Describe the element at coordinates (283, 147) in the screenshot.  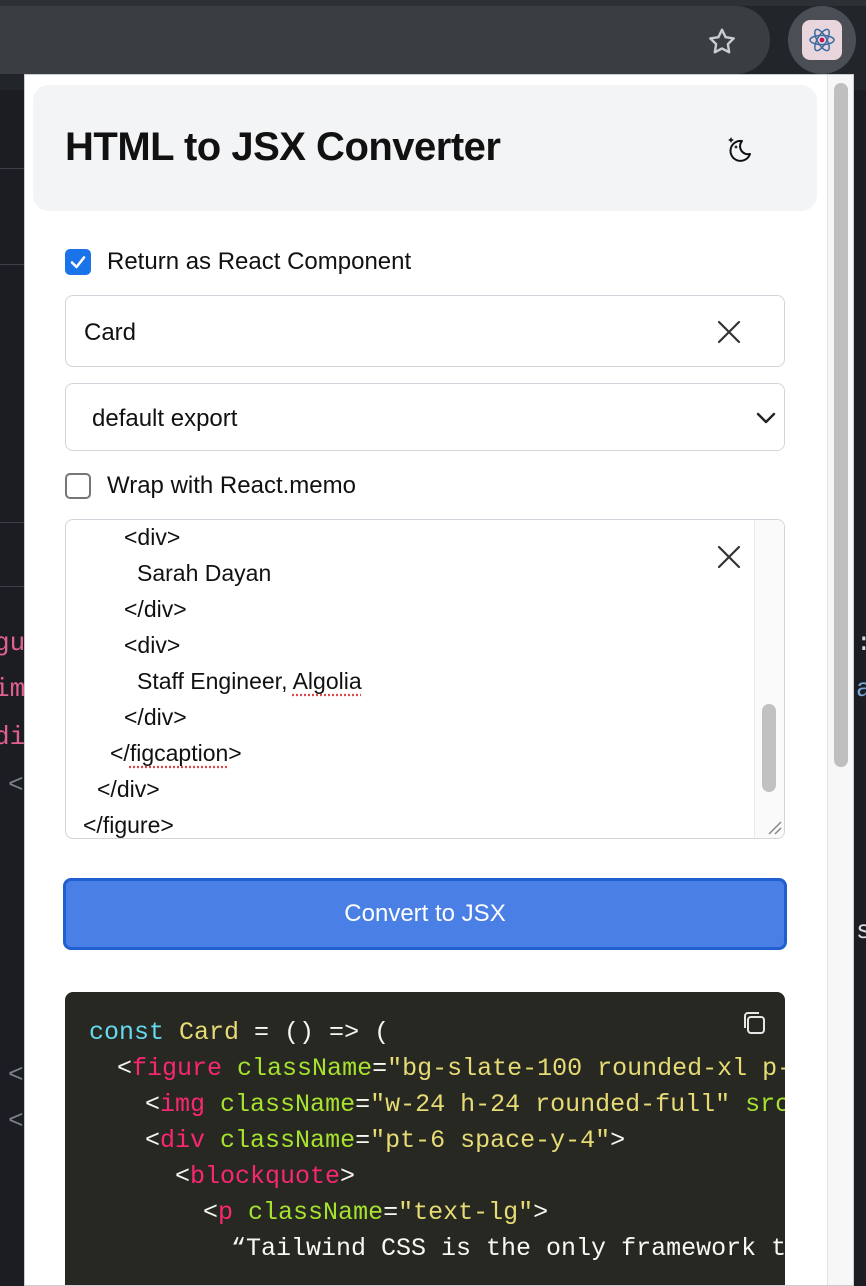
I see `page-title: HTML to JSX Converter` at that location.